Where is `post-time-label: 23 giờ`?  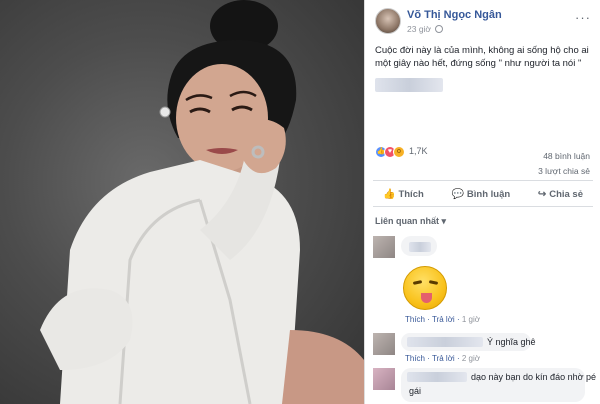 post-time-label: 23 giờ is located at coordinates (419, 29).